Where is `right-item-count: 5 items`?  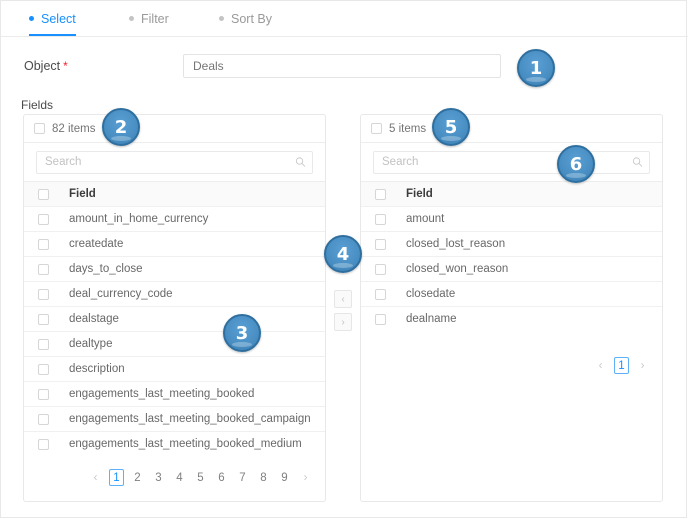
right-item-count: 5 items is located at coordinates (408, 128).